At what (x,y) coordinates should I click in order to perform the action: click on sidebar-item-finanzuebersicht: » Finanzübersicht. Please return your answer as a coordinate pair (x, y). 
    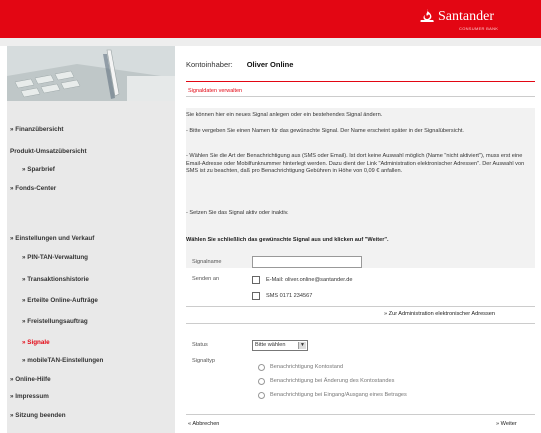
    Looking at the image, I should click on (37, 129).